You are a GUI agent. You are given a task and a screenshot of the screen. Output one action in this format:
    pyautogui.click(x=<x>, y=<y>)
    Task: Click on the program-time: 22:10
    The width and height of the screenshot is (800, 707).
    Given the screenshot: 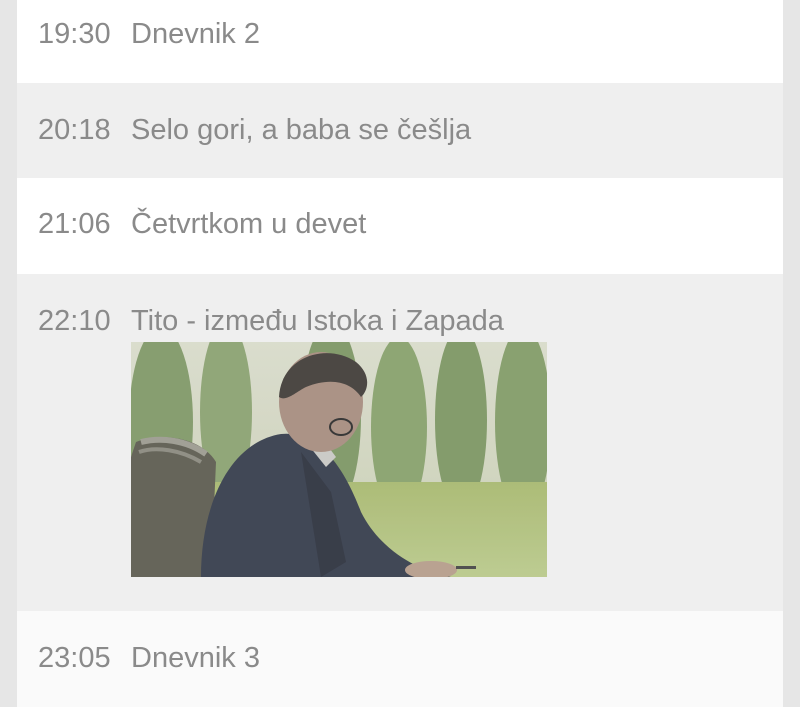 What is the action you would take?
    pyautogui.click(x=74, y=321)
    